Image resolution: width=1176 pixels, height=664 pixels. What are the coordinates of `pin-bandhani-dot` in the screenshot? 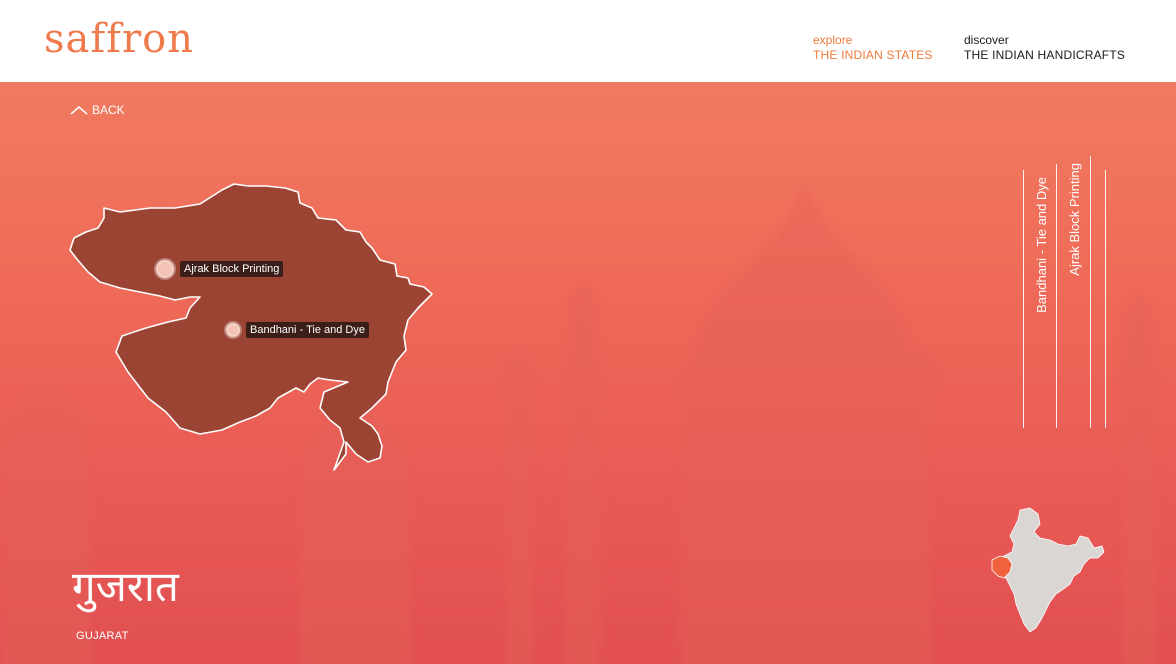 It's located at (233, 330).